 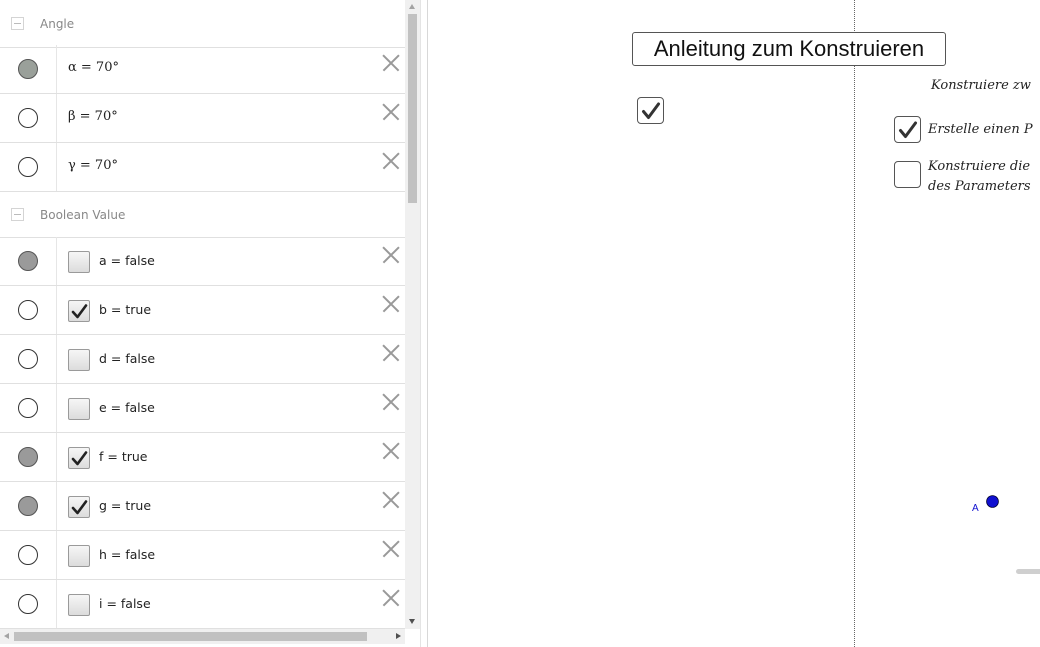 What do you see at coordinates (202, 215) in the screenshot?
I see `group-header-boolean: Boolean Value` at bounding box center [202, 215].